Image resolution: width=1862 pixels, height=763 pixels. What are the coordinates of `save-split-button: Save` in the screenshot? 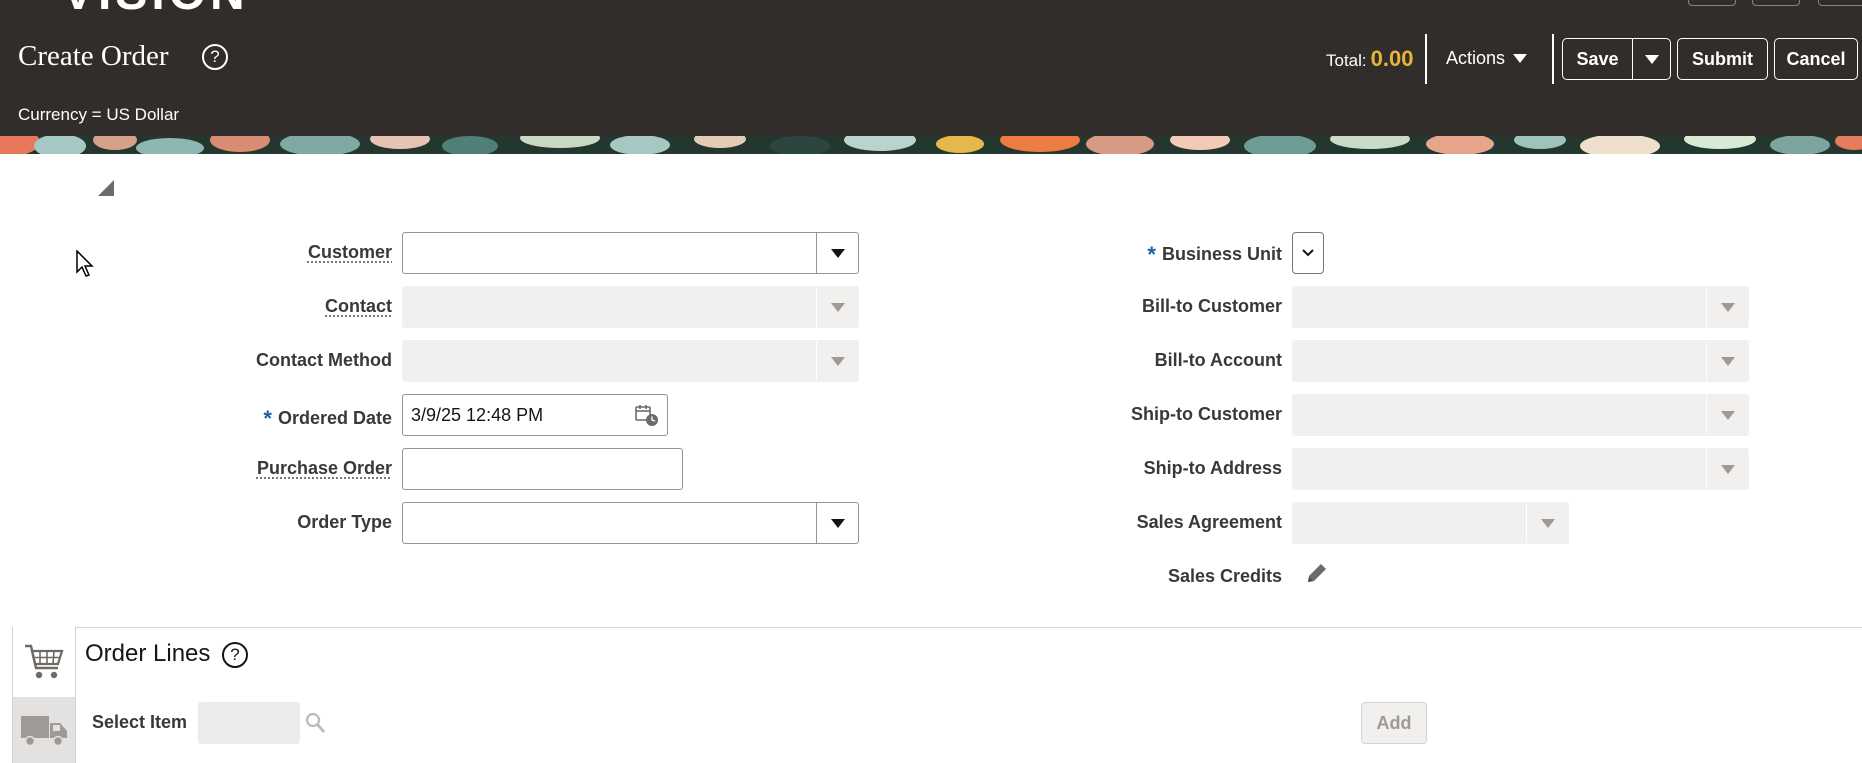 It's located at (1616, 59).